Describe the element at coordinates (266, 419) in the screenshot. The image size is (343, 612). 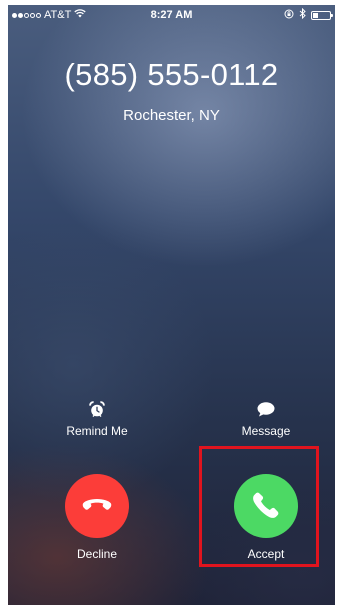
I see `message-button: Message` at that location.